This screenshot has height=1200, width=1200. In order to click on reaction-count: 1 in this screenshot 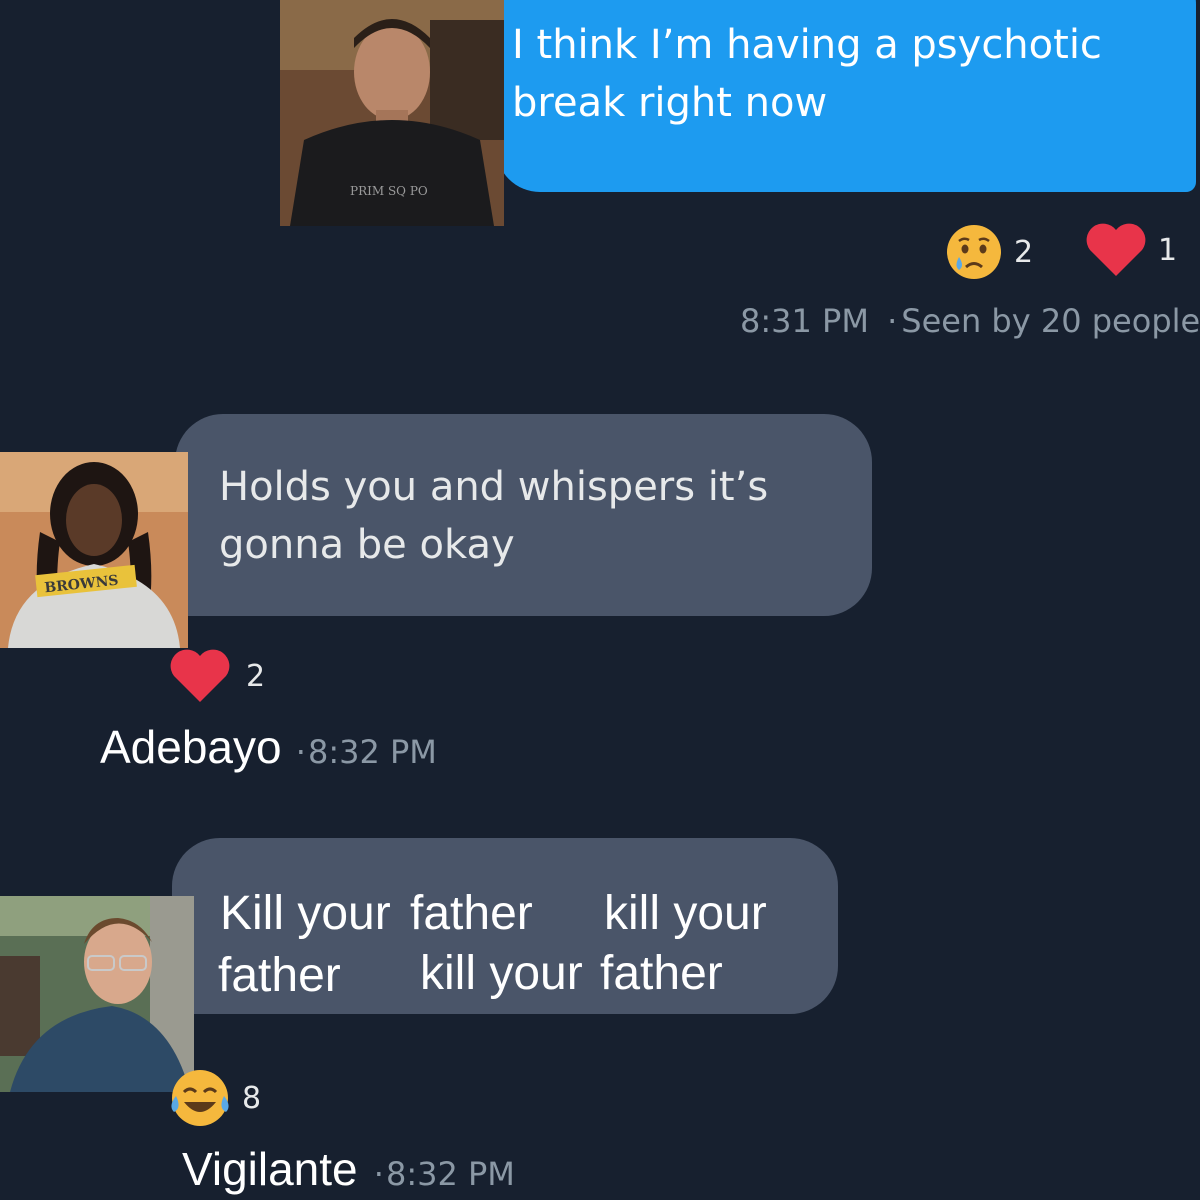, I will do `click(1168, 250)`.